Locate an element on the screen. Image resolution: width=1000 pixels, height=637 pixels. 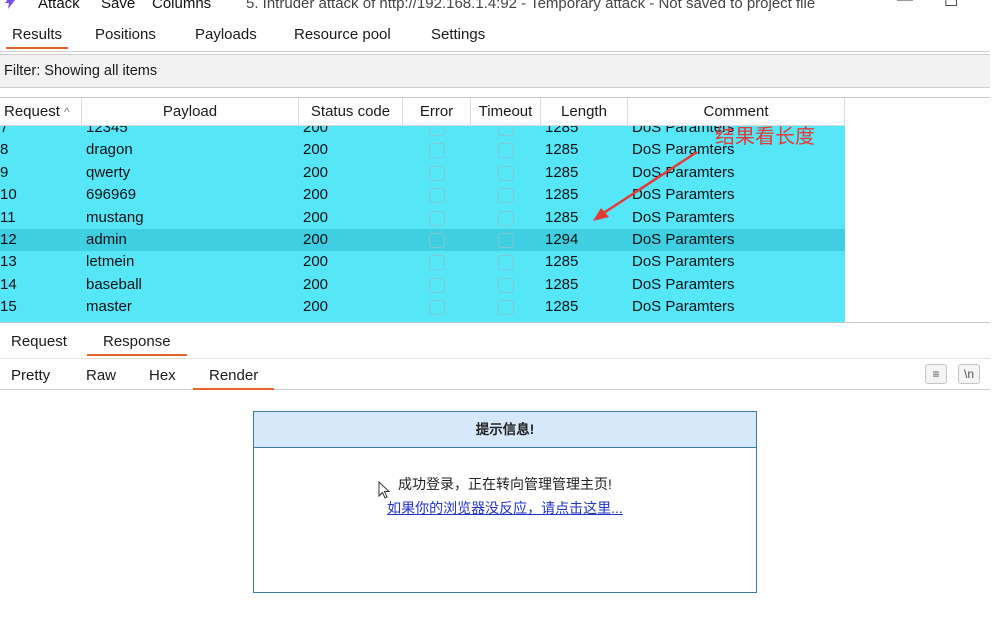
tab-raw: Raw is located at coordinates (101, 375).